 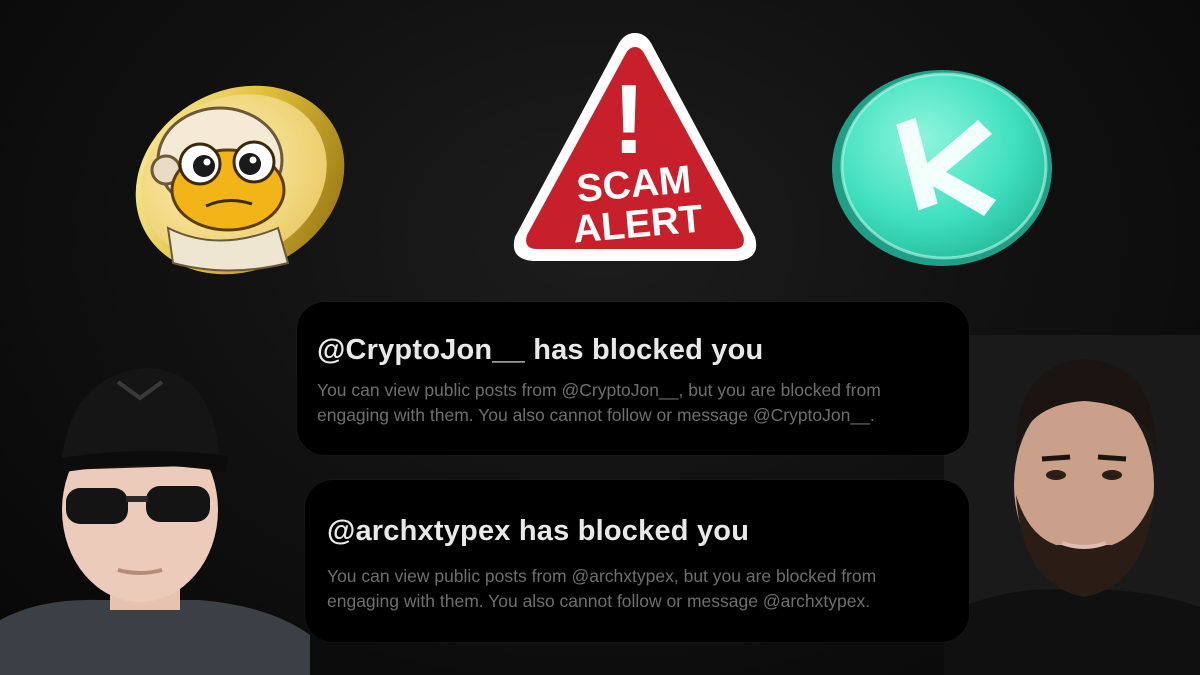 What do you see at coordinates (1072, 505) in the screenshot?
I see `bearded-man-photo` at bounding box center [1072, 505].